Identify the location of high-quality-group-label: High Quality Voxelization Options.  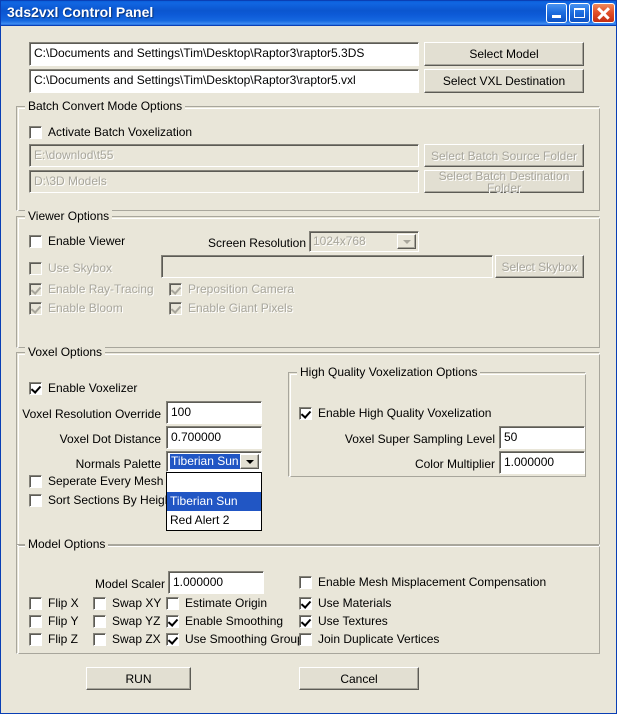
(389, 372).